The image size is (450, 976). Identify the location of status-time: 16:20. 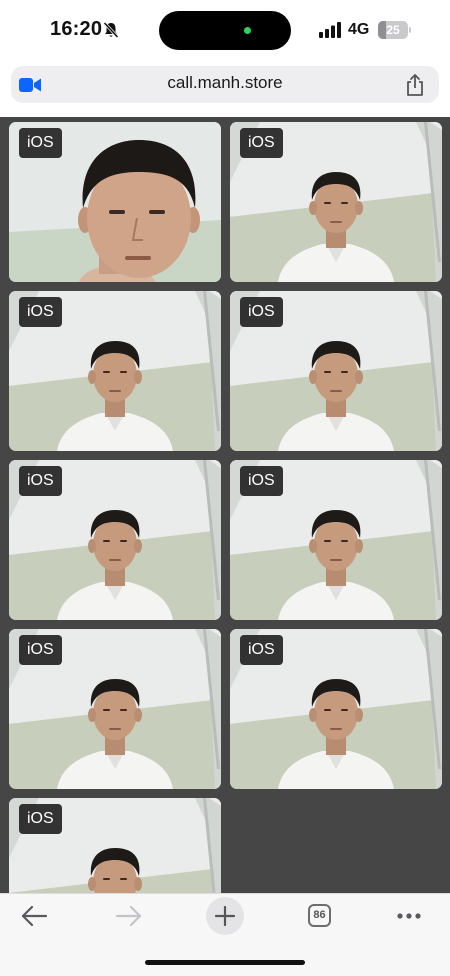
(76, 29).